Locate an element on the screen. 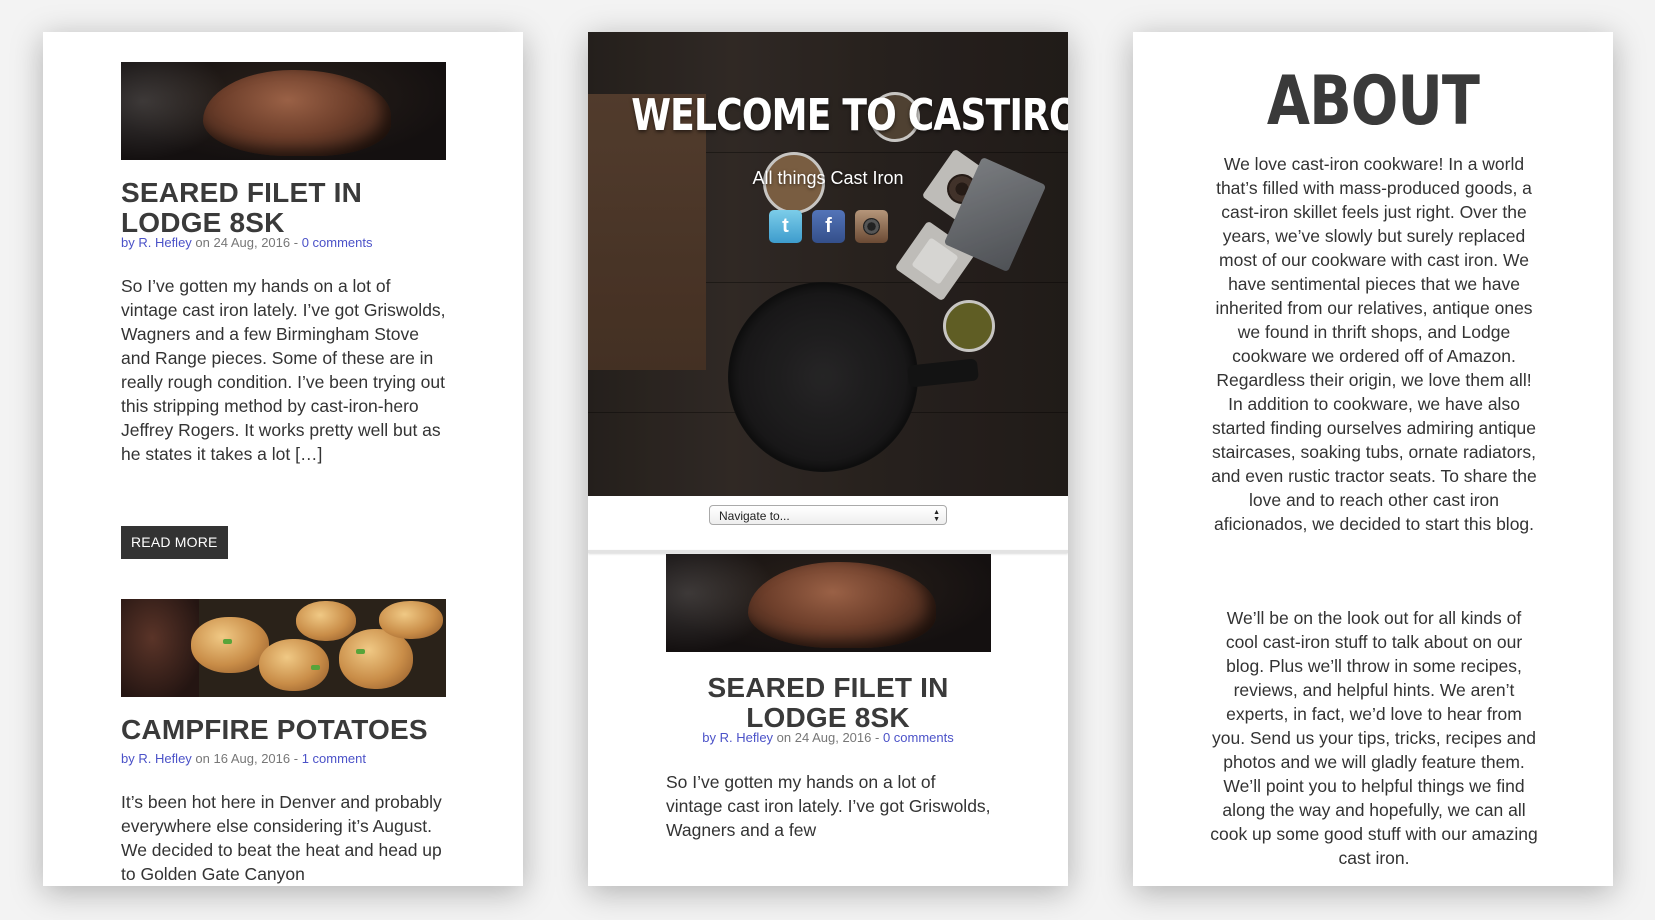  twitter-icon: t is located at coordinates (785, 226).